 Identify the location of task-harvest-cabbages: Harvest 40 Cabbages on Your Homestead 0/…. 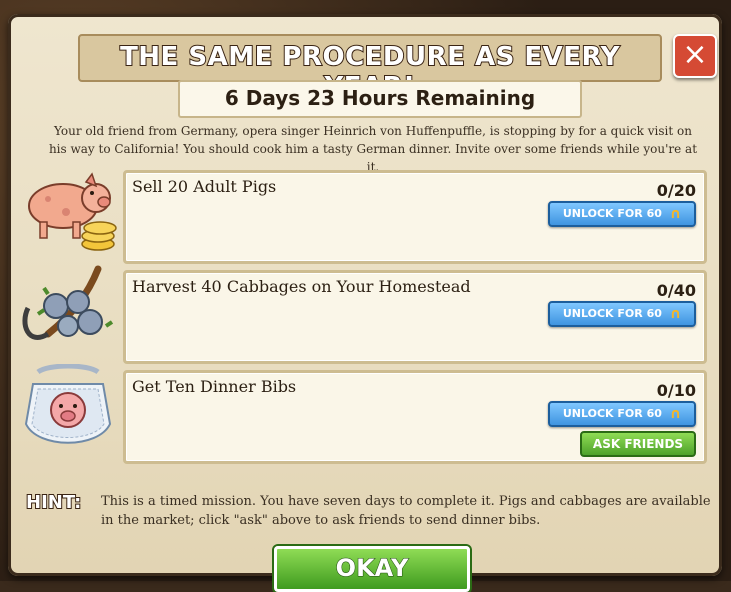
(415, 317).